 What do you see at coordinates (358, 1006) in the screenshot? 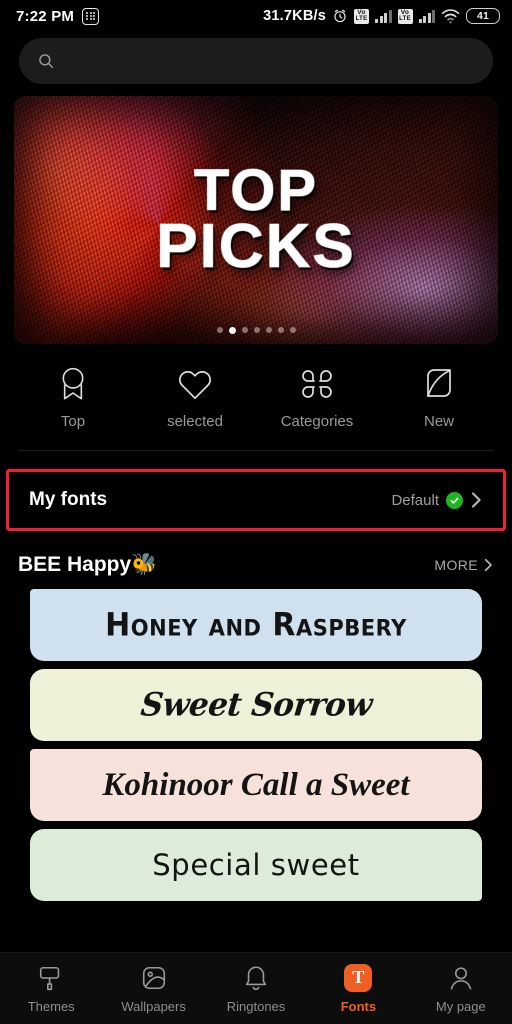
I see `nav-label: Fonts` at bounding box center [358, 1006].